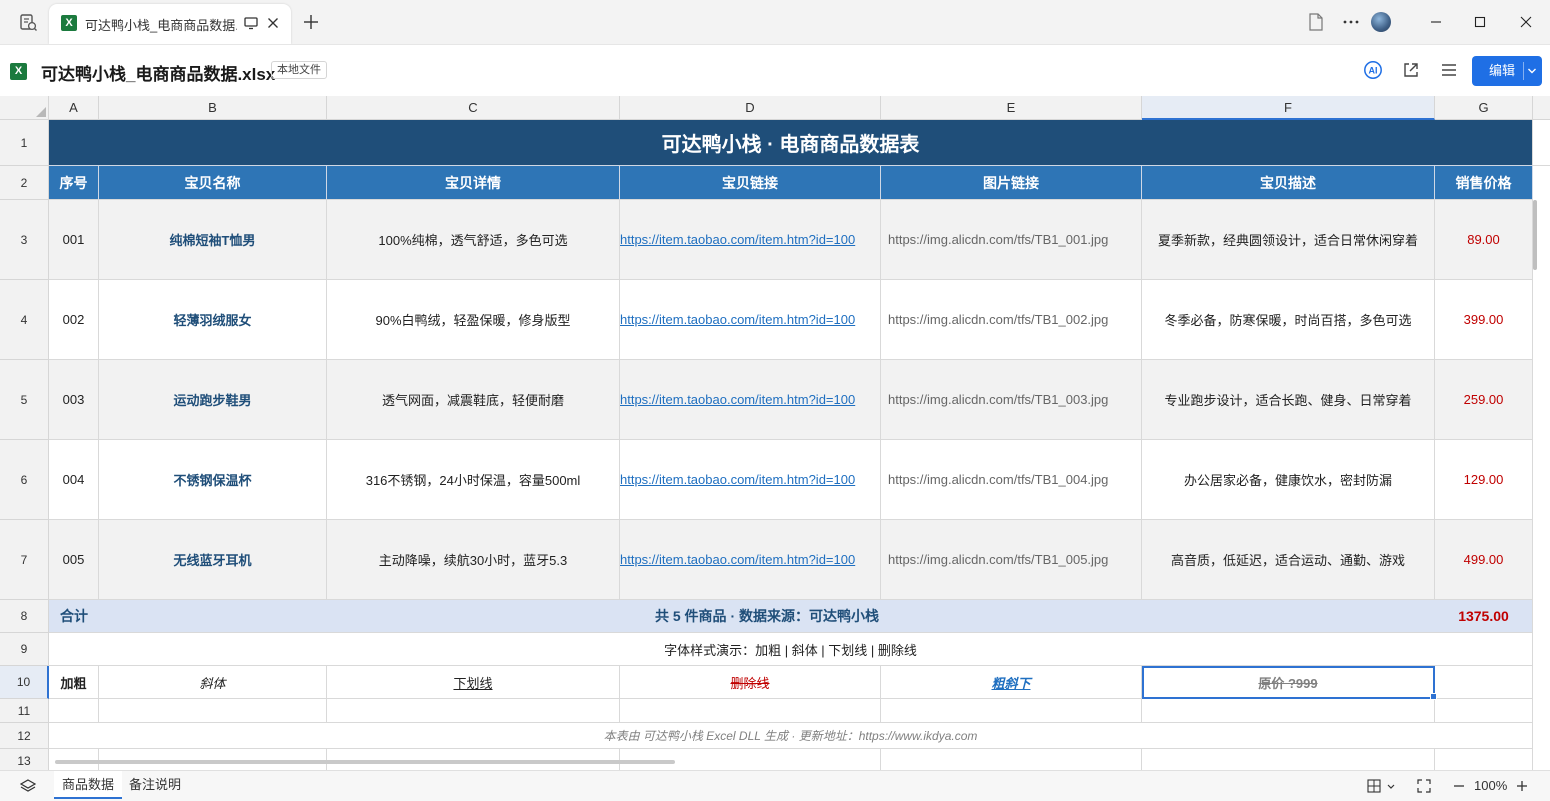  I want to click on product-desc-cell: 高音质，低延迟，适合运动、通勤、游戏, so click(1288, 560).